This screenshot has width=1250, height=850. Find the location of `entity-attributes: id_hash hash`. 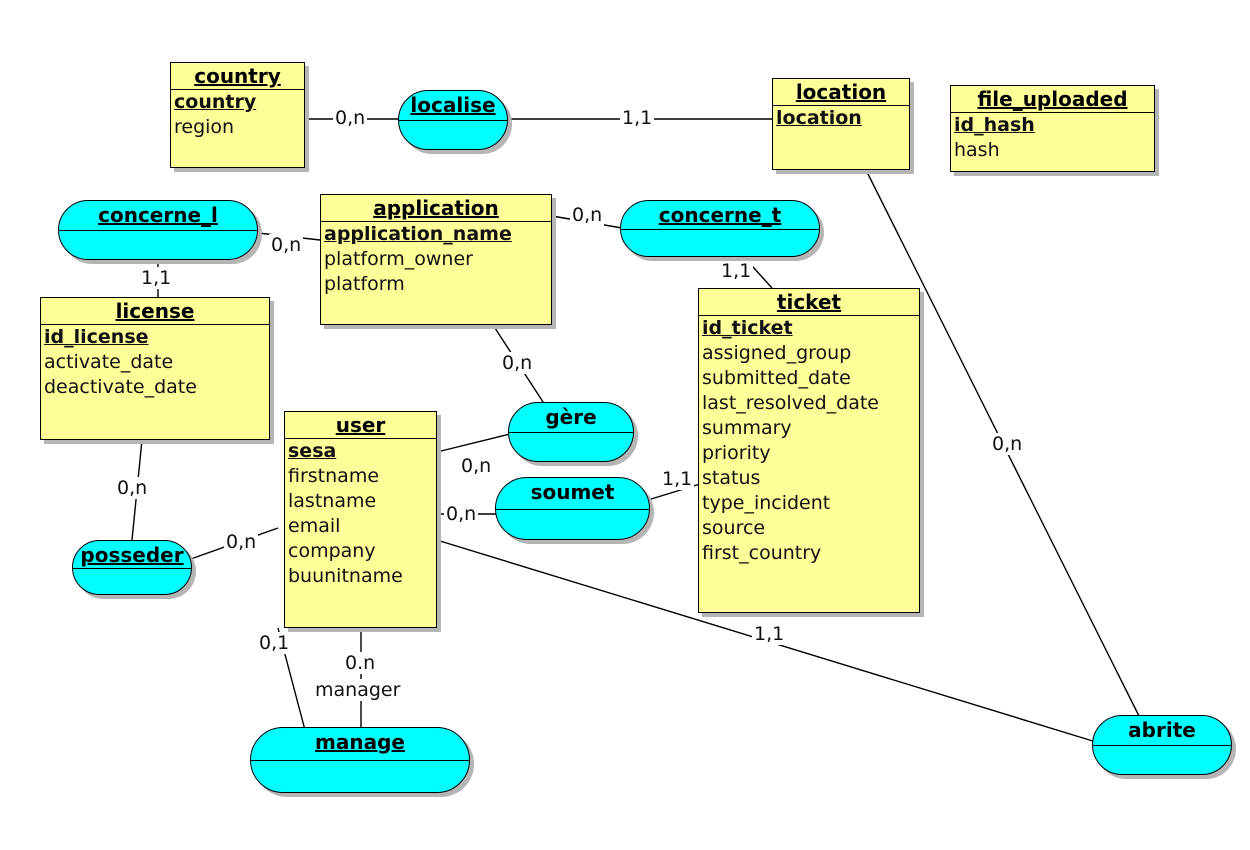

entity-attributes: id_hash hash is located at coordinates (1052, 140).